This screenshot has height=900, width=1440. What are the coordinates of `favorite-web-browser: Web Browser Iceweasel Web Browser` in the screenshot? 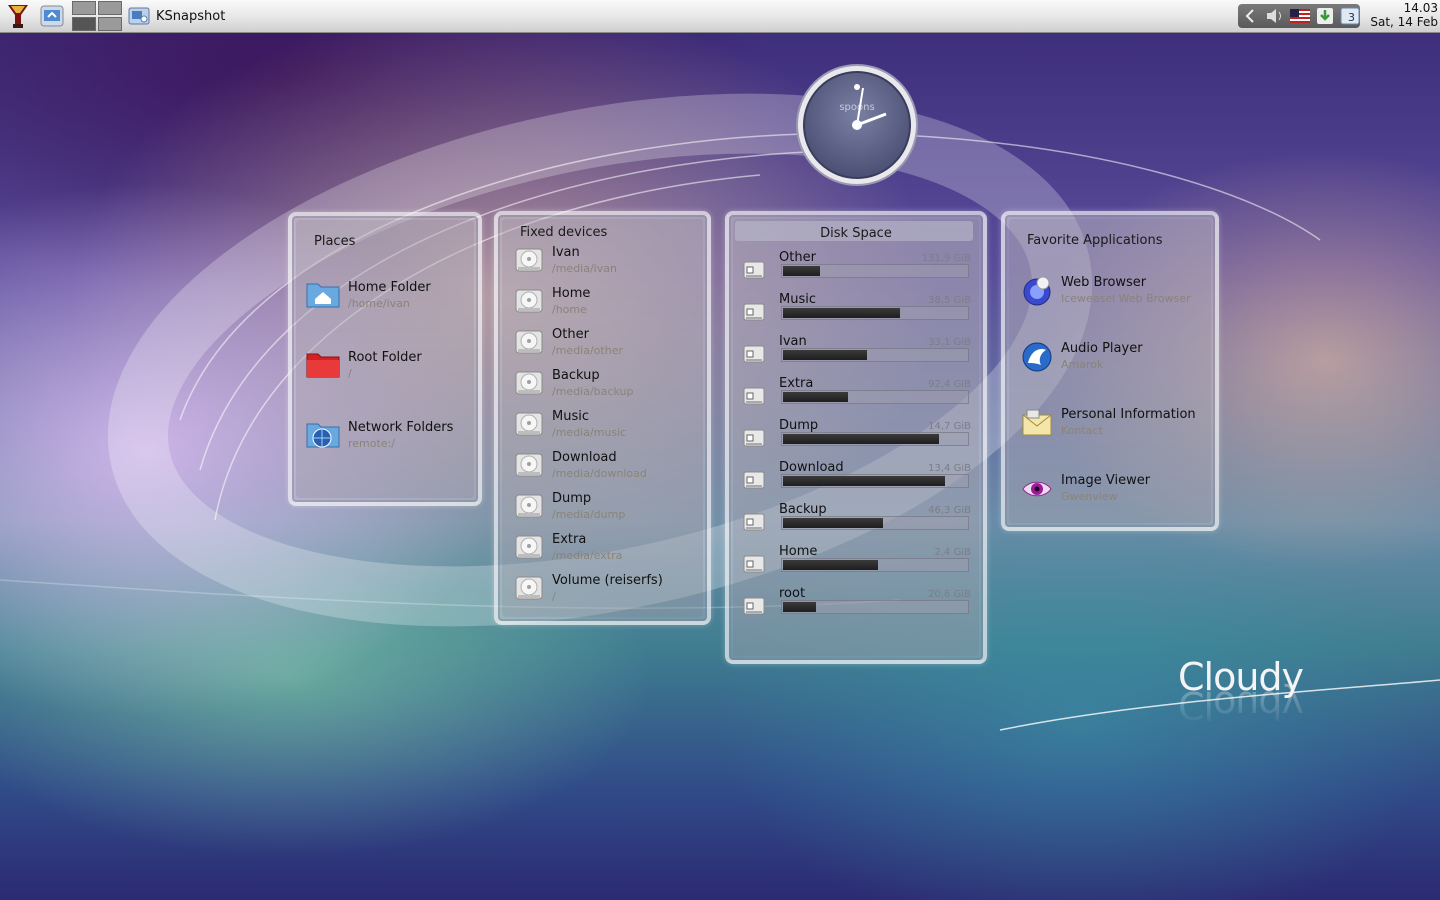 It's located at (1106, 291).